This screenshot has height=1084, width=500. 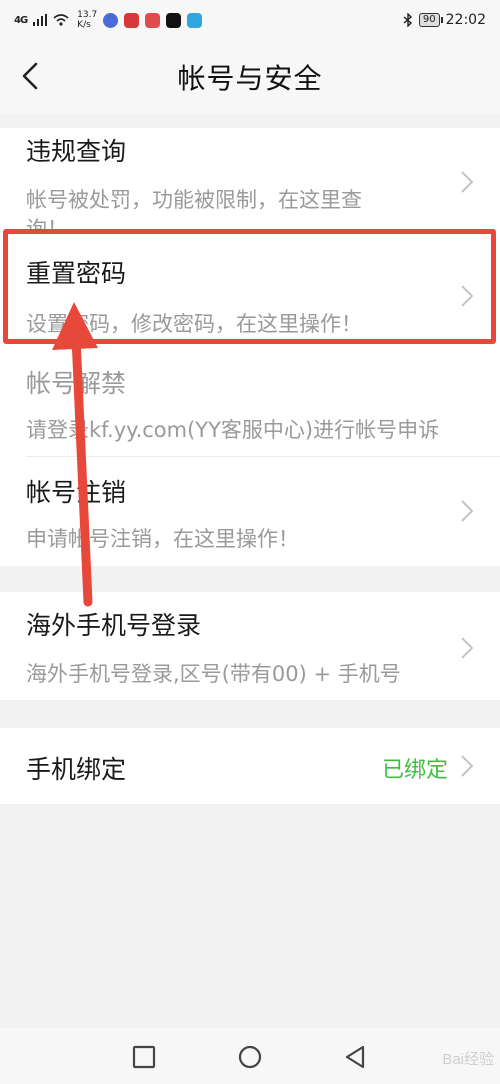 I want to click on clock: 22:02, so click(x=465, y=20).